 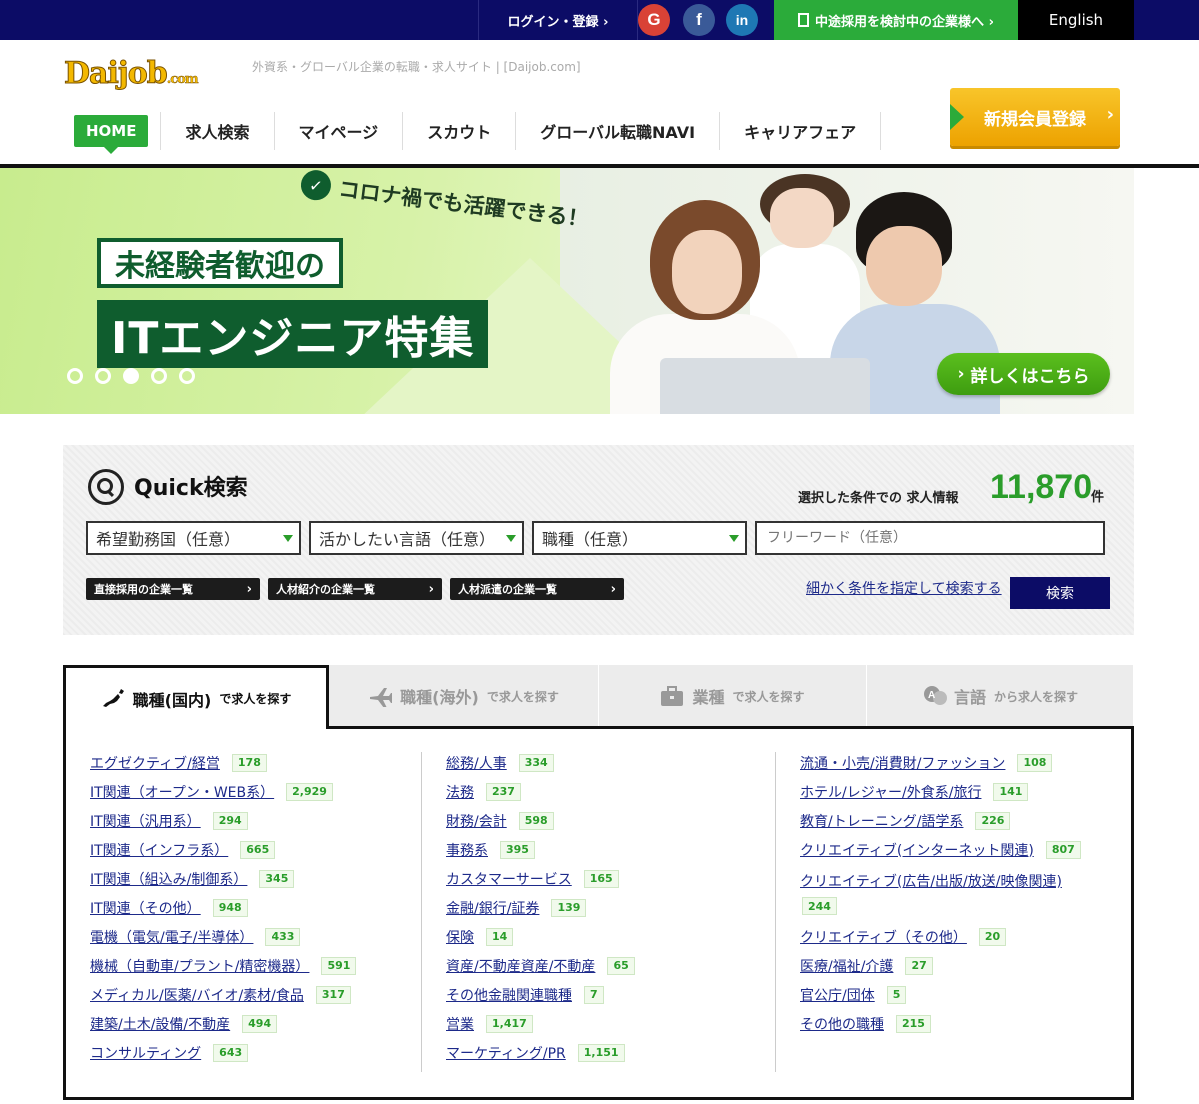 I want to click on category-link: コンサルティング, so click(x=145, y=1053).